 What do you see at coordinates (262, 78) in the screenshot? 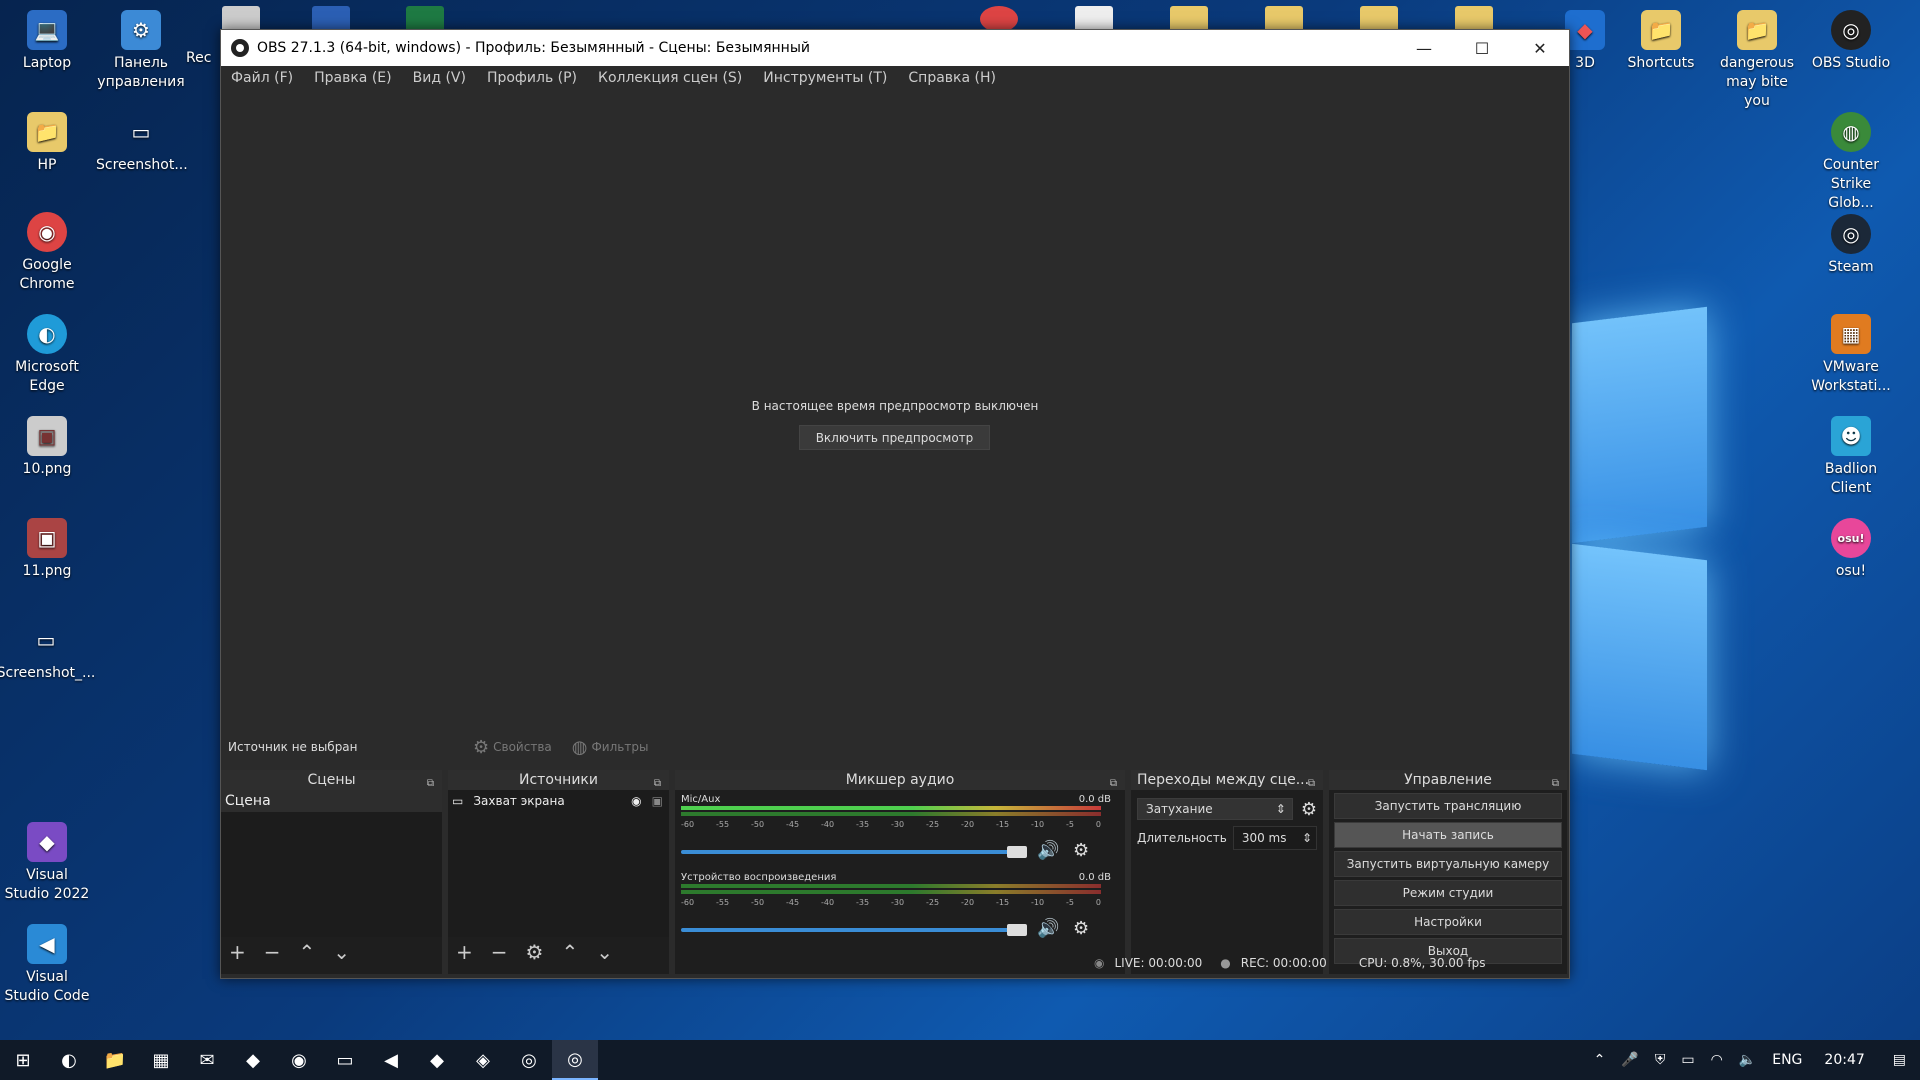
I see `menu-file: Файл (F)` at bounding box center [262, 78].